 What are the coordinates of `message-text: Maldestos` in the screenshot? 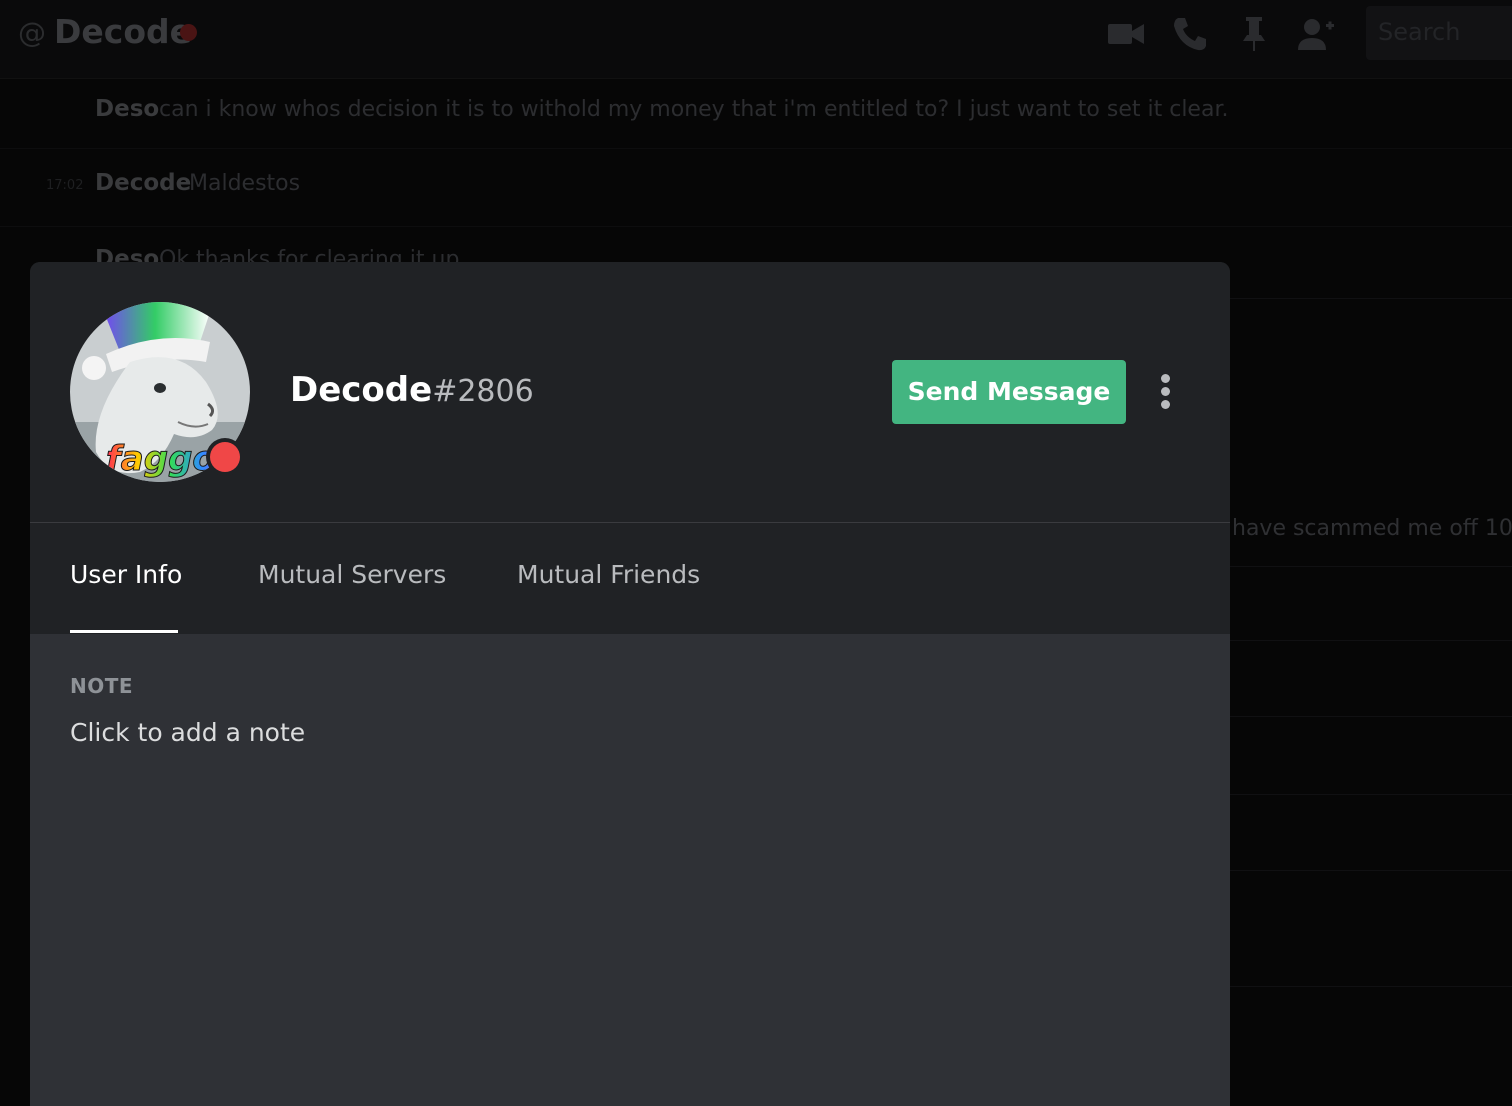 It's located at (245, 183).